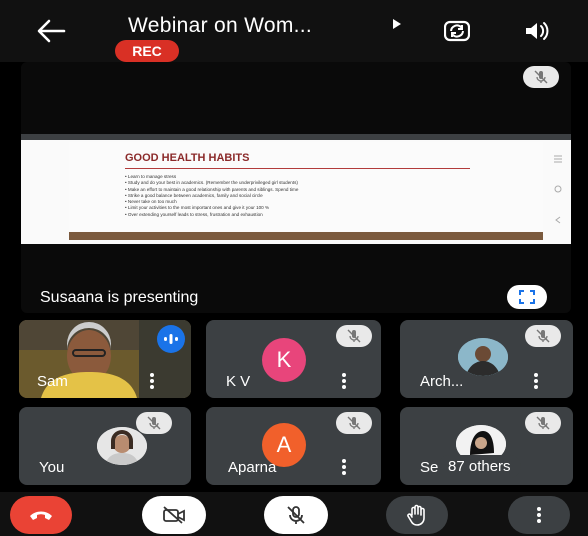  I want to click on camera-off-icon, so click(174, 515).